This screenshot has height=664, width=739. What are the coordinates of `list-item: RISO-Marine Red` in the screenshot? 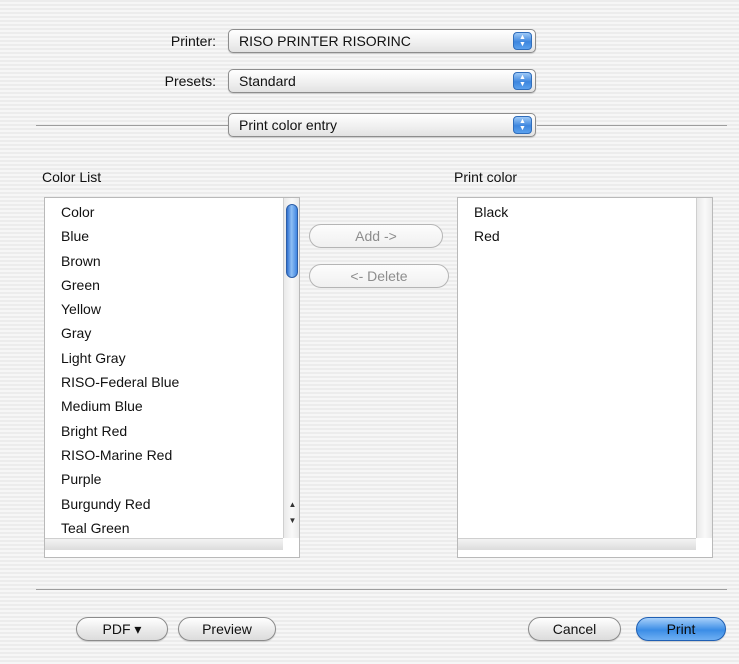 It's located at (120, 457).